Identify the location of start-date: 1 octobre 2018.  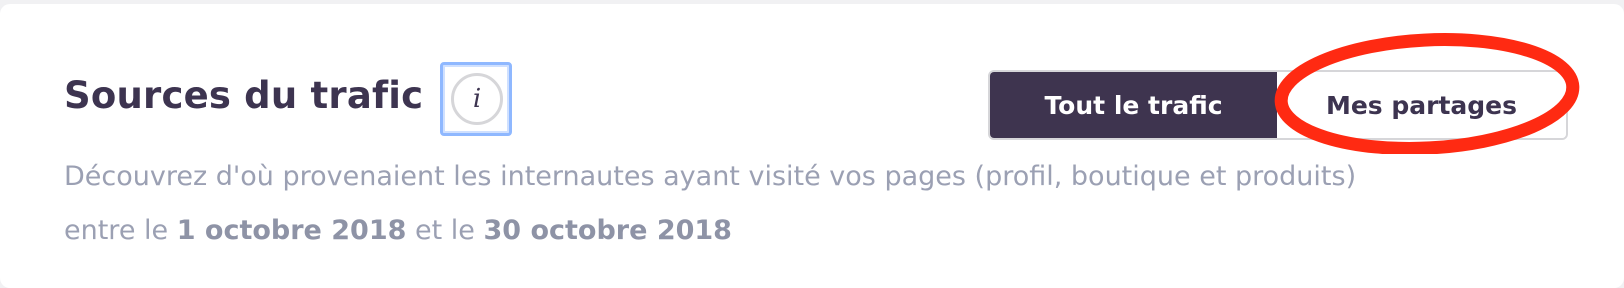
(291, 230).